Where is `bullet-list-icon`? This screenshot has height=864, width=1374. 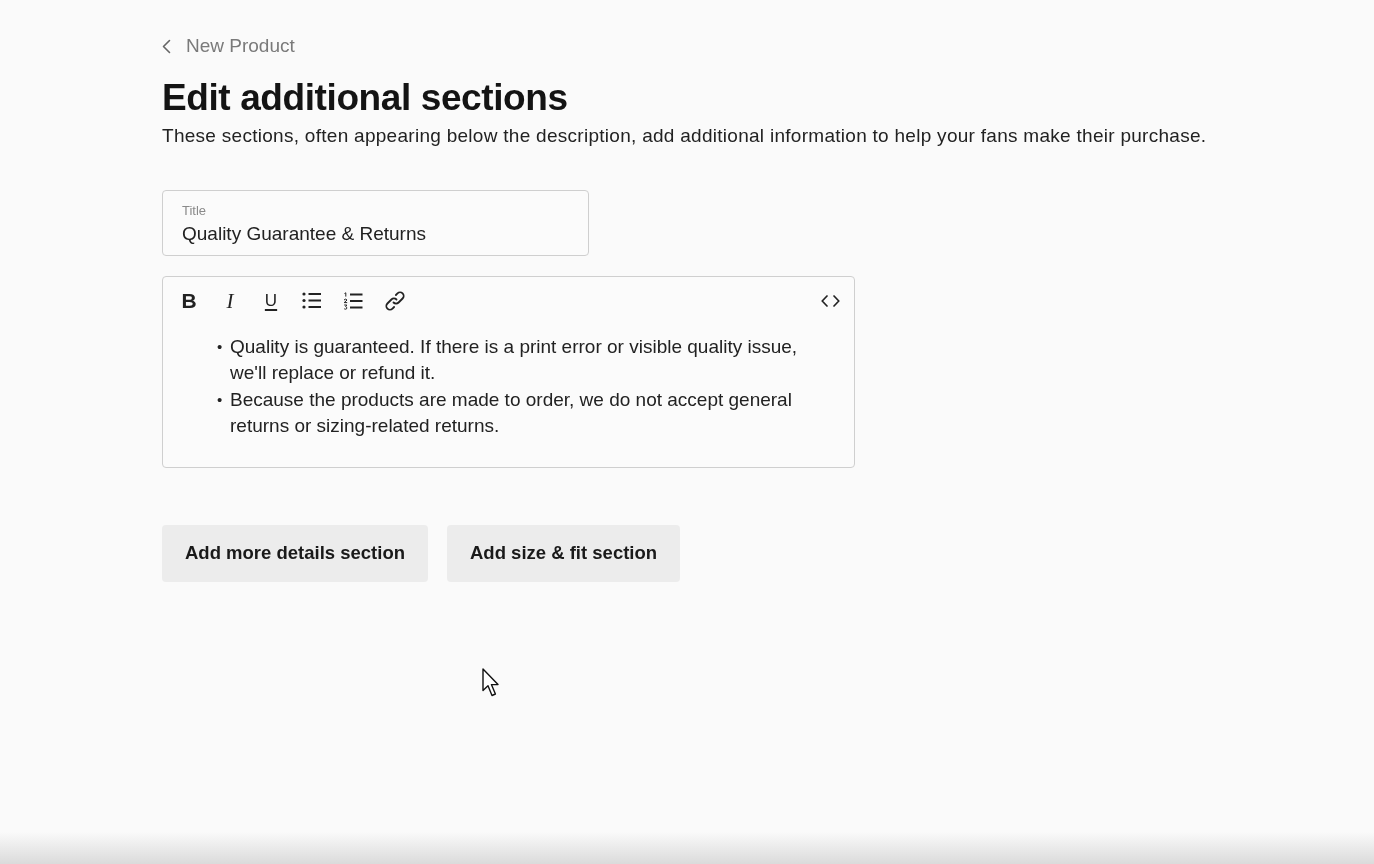
bullet-list-icon is located at coordinates (312, 300).